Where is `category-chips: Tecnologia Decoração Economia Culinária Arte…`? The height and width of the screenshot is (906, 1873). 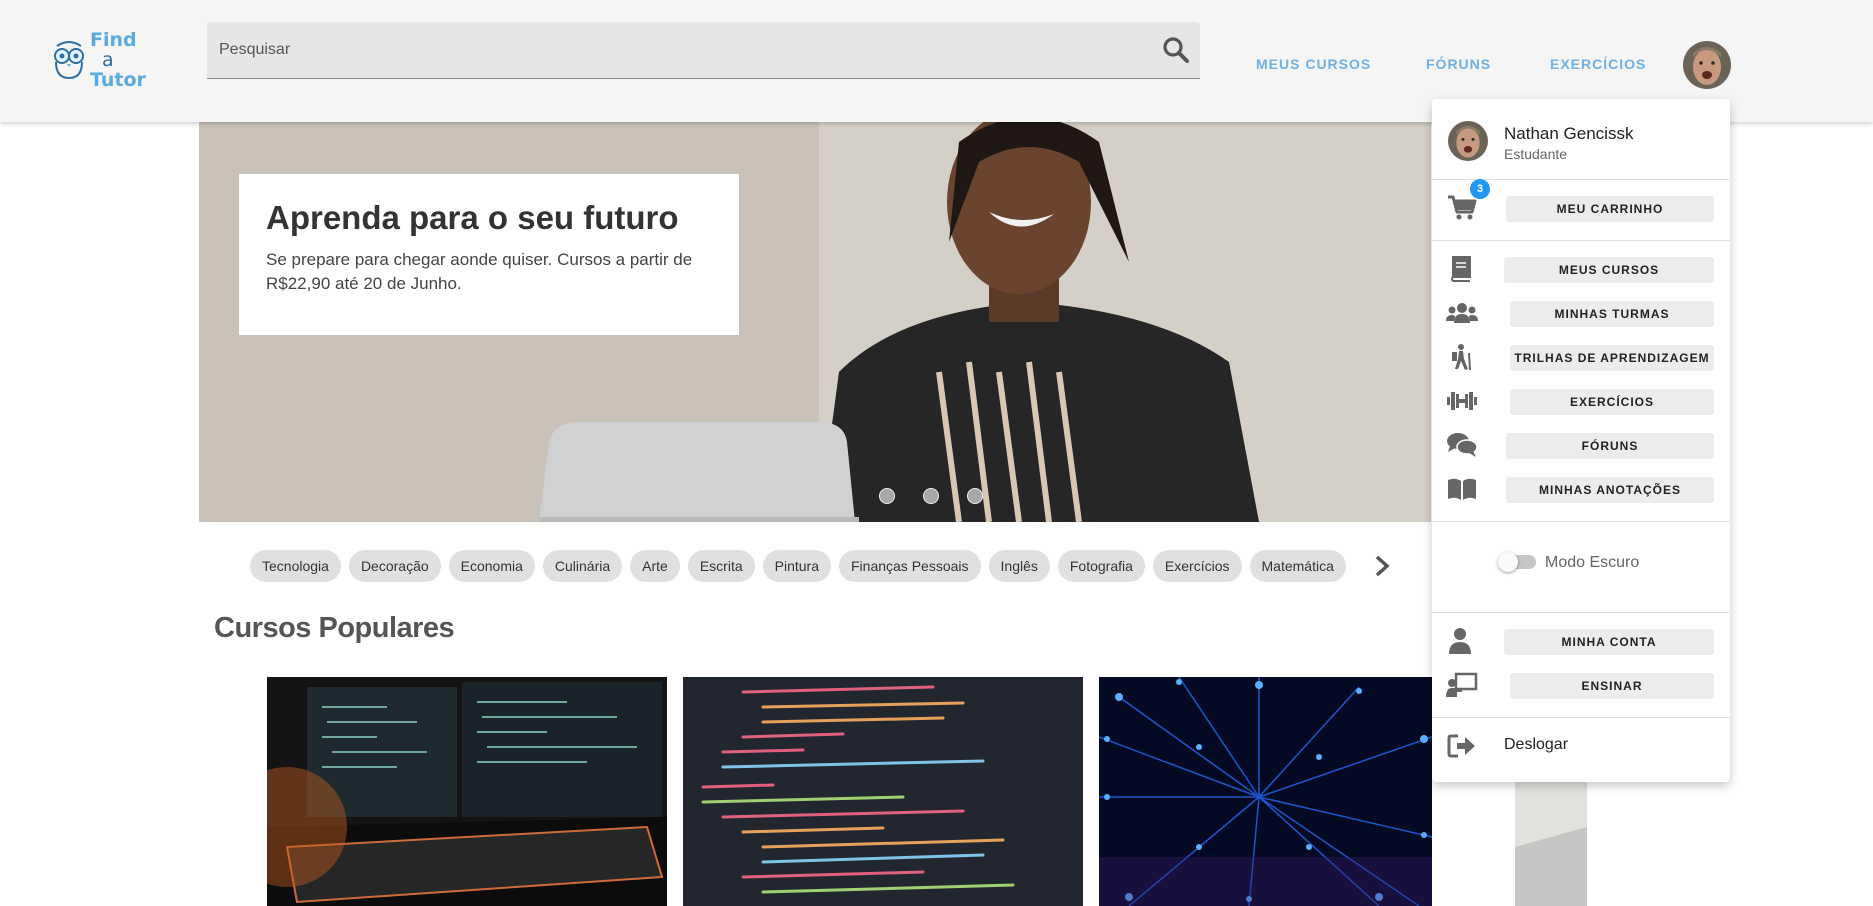
category-chips: Tecnologia Decoração Economia Culinária Arte… is located at coordinates (802, 566).